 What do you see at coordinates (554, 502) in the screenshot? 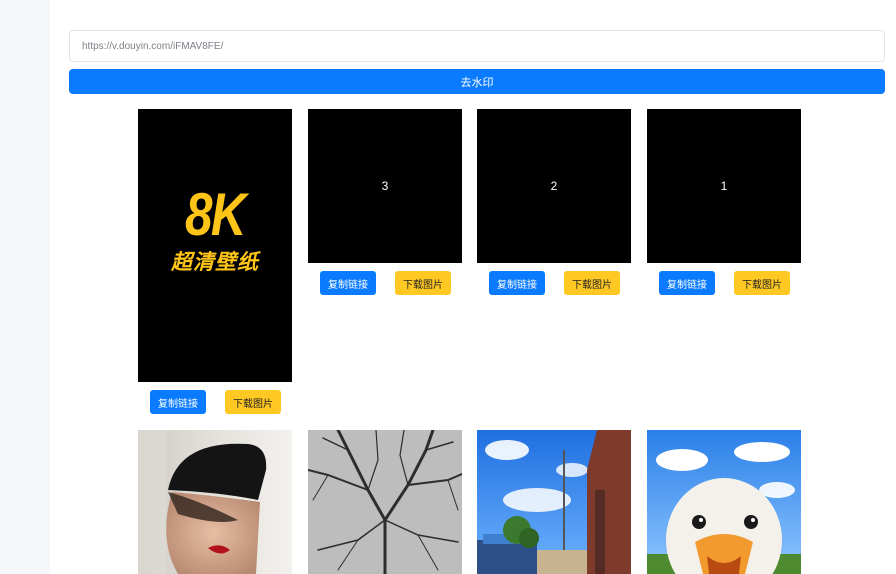
I see `street-sky-photo` at bounding box center [554, 502].